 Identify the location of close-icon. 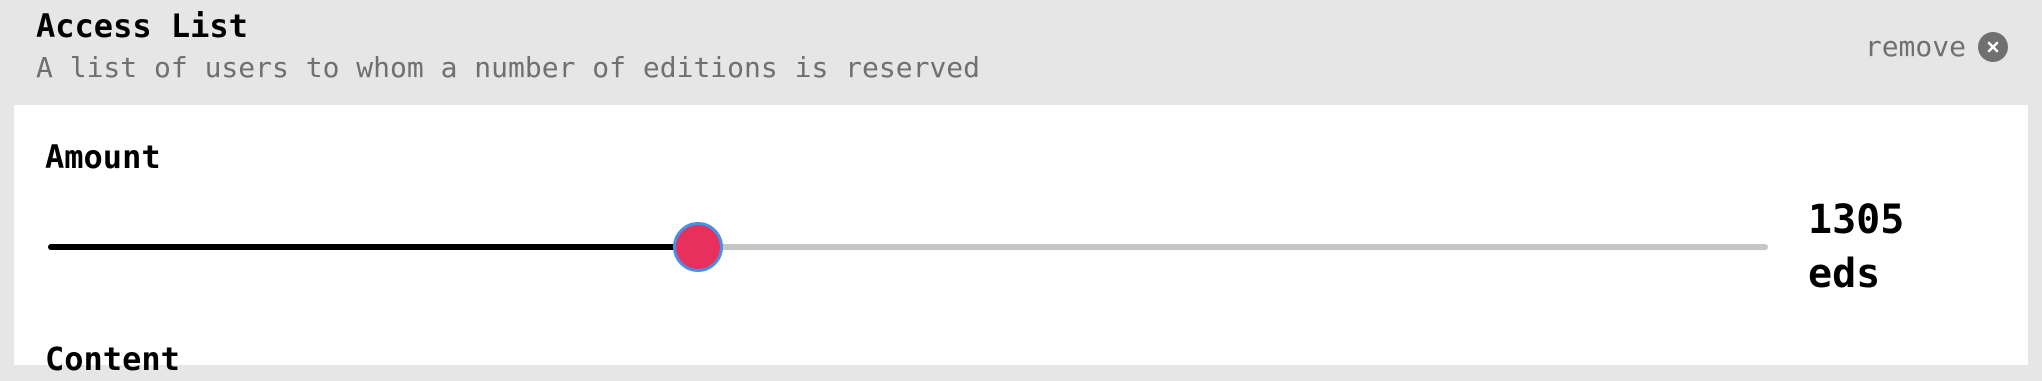
(1993, 47).